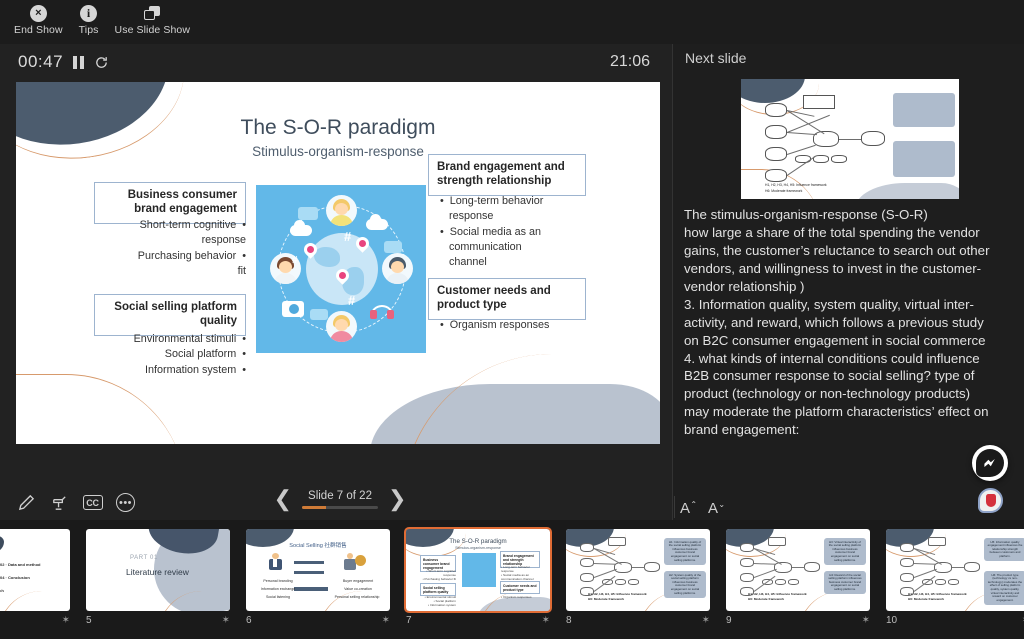  I want to click on arrow-left, so click(309, 562).